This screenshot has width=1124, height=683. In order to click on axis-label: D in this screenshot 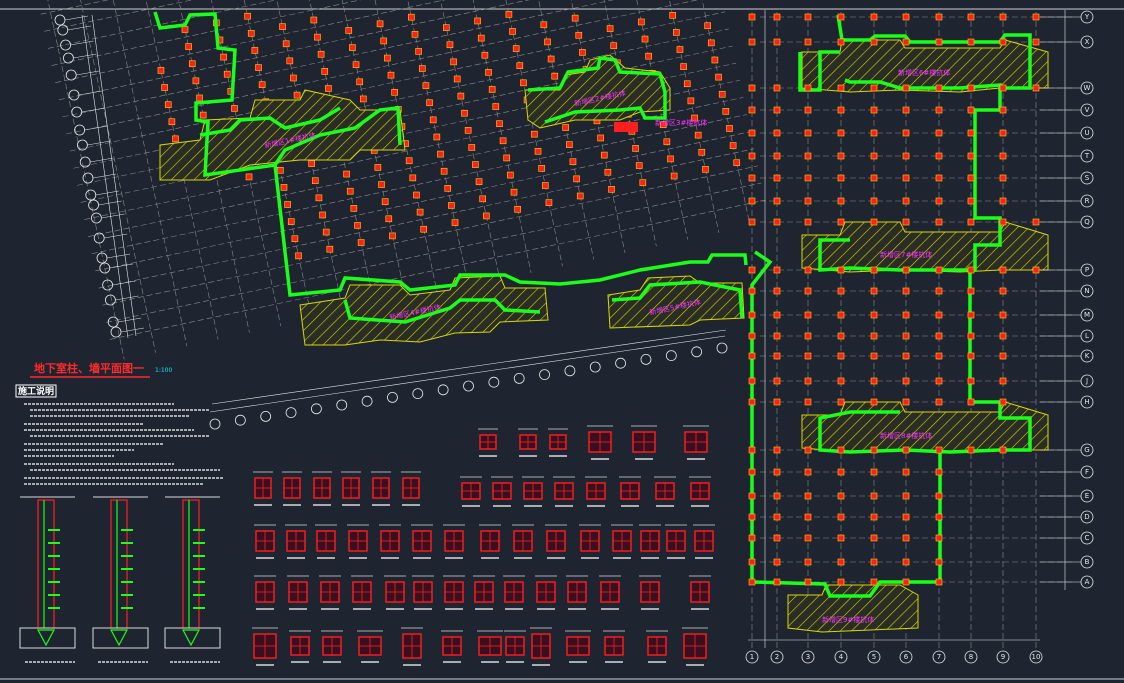, I will do `click(1086, 517)`.